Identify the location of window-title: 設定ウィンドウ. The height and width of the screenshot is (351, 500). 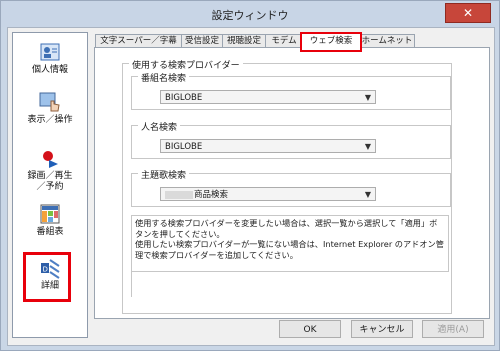
(250, 15).